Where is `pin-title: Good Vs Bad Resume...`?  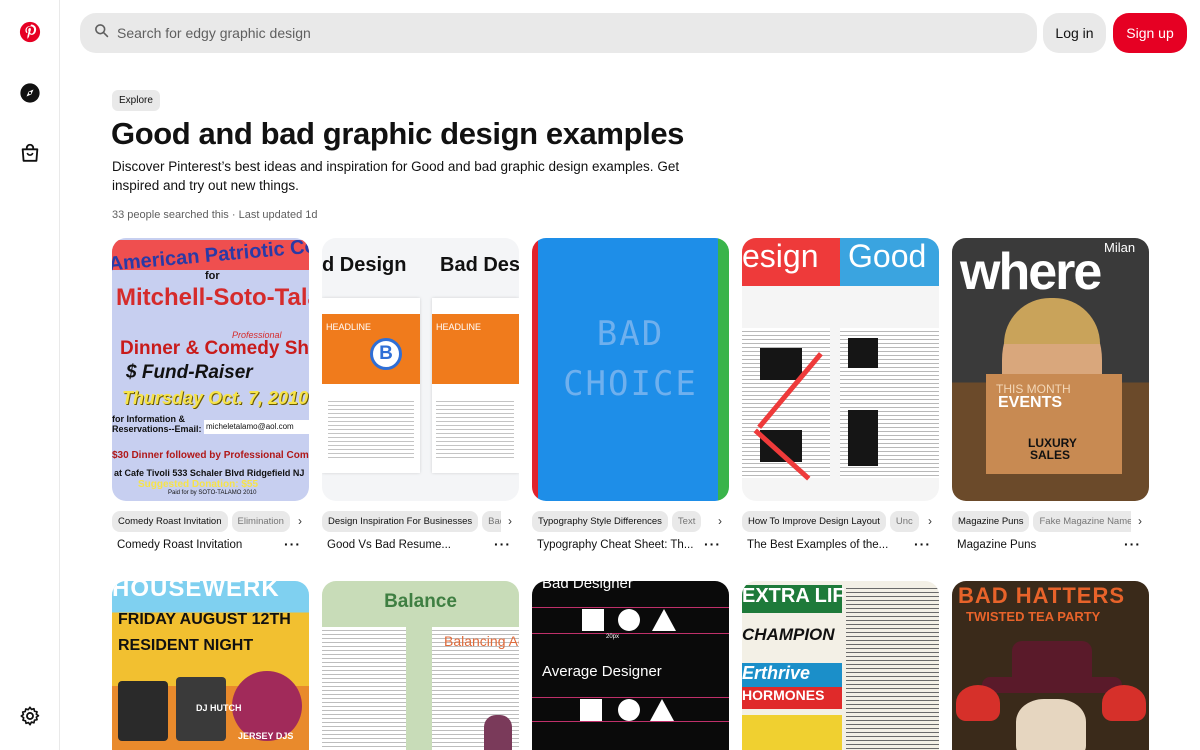 pin-title: Good Vs Bad Resume... is located at coordinates (407, 545).